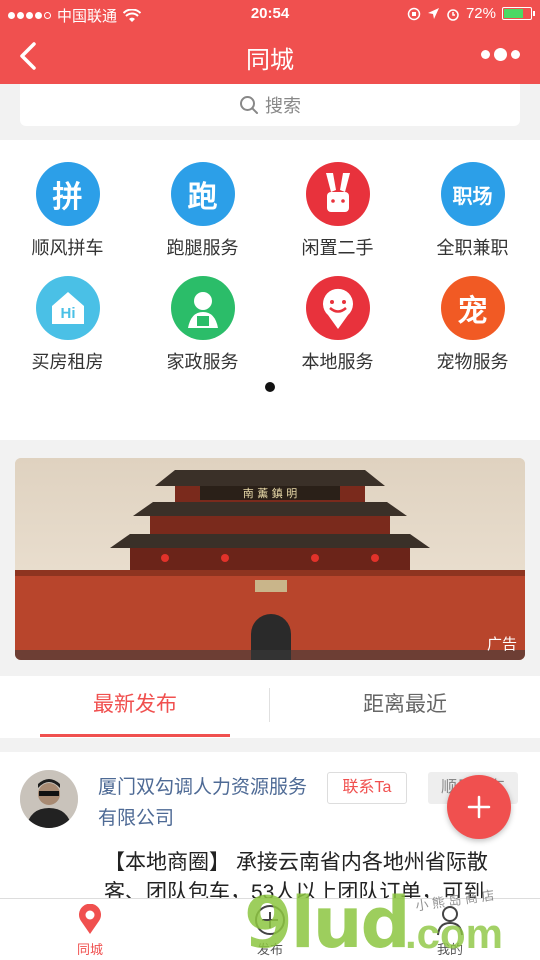 The width and height of the screenshot is (540, 960). Describe the element at coordinates (449, 949) in the screenshot. I see `tabbar-label: 我的` at that location.